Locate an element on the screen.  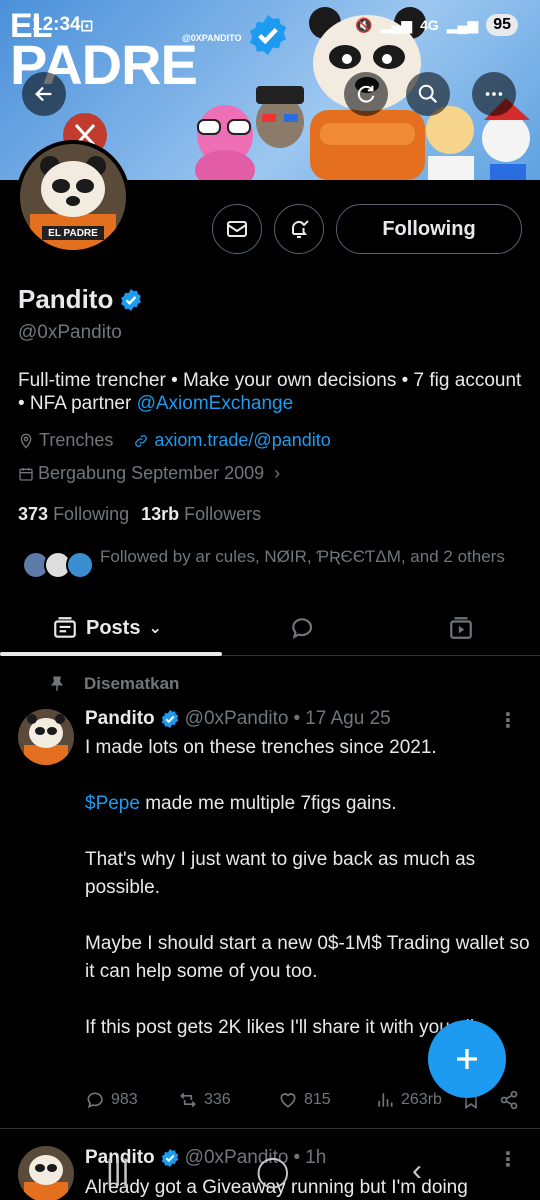
joined-date: Bergabung September 2009 › is located at coordinates (149, 473).